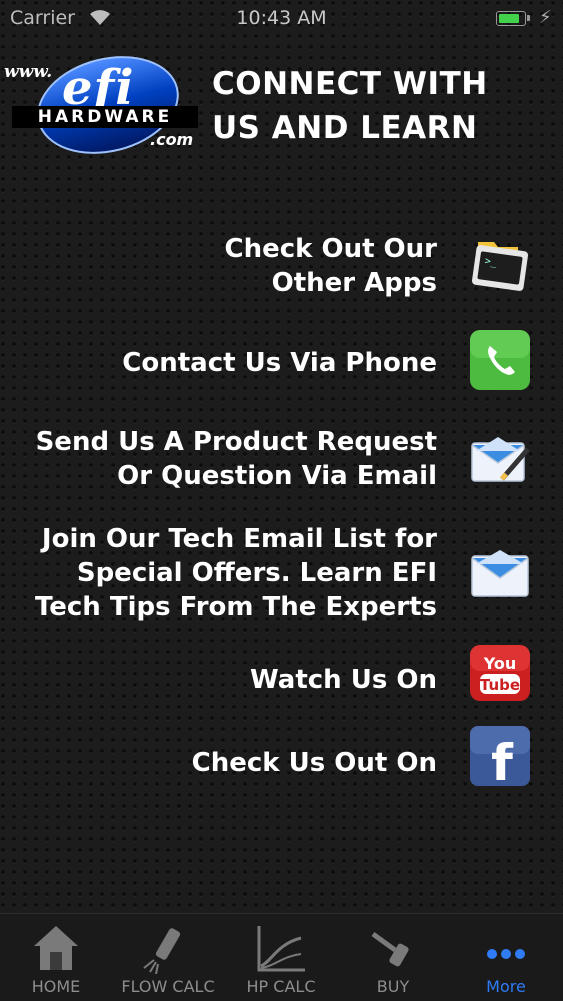 This screenshot has width=563, height=1001. I want to click on youtube-row: Watch Us On You Tube, so click(281, 673).